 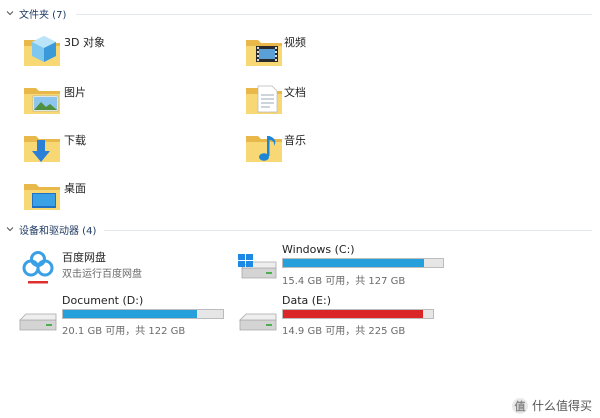 I want to click on baidu-netdisk-icon, so click(x=38, y=267).